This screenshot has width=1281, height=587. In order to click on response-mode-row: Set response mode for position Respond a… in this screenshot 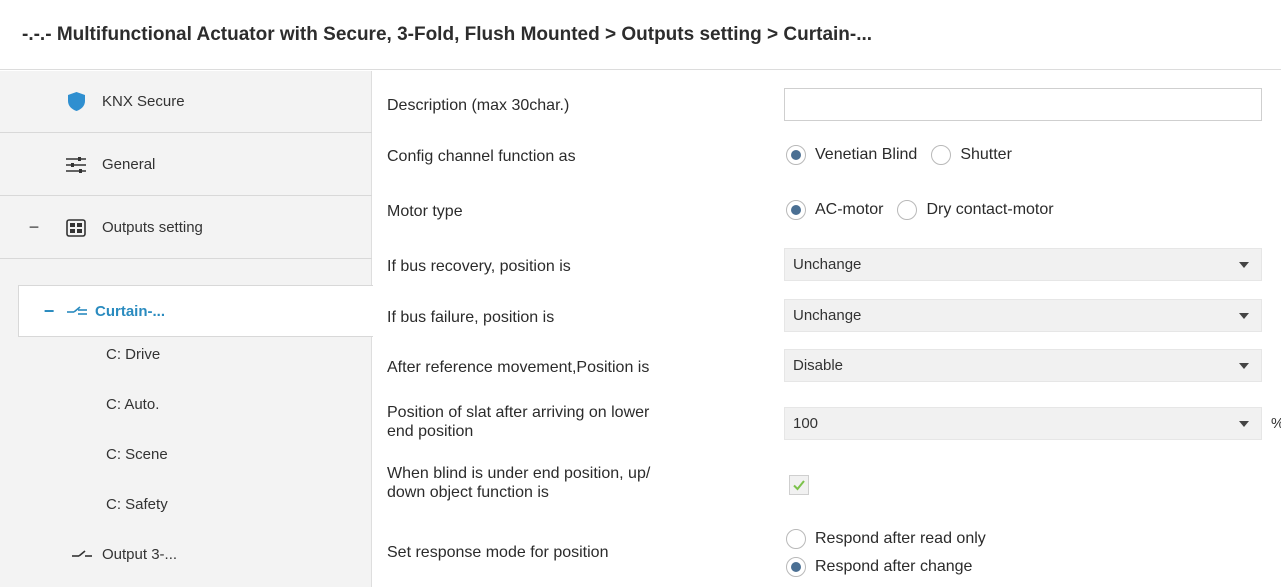, I will do `click(827, 554)`.